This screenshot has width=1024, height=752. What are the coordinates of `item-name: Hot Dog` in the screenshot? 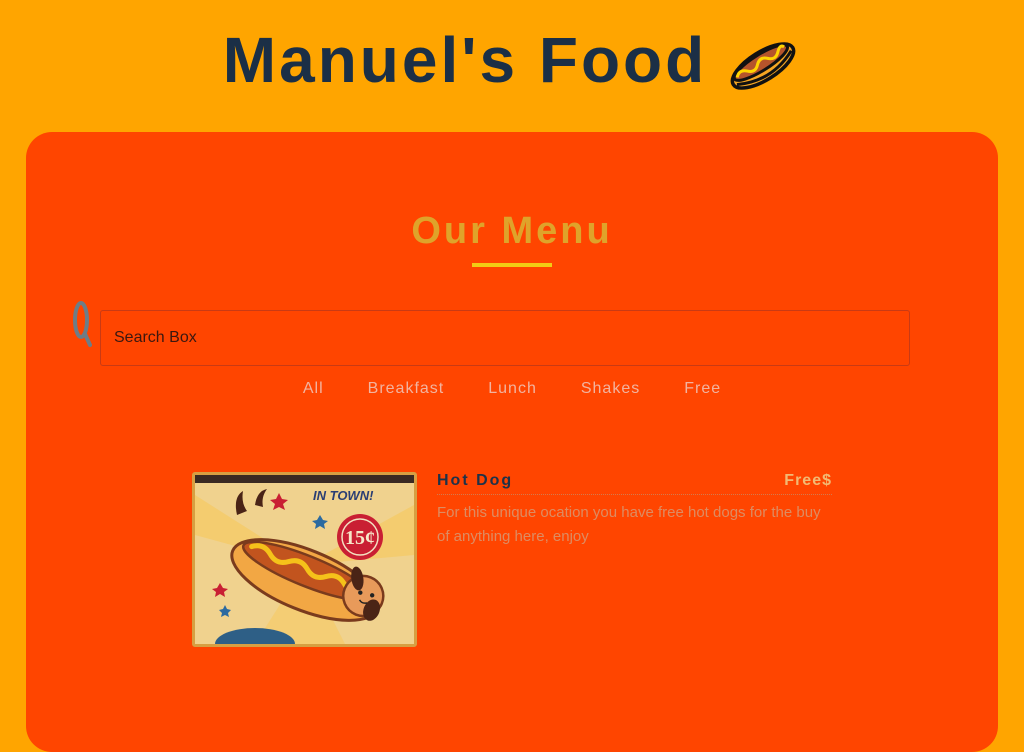 It's located at (475, 480).